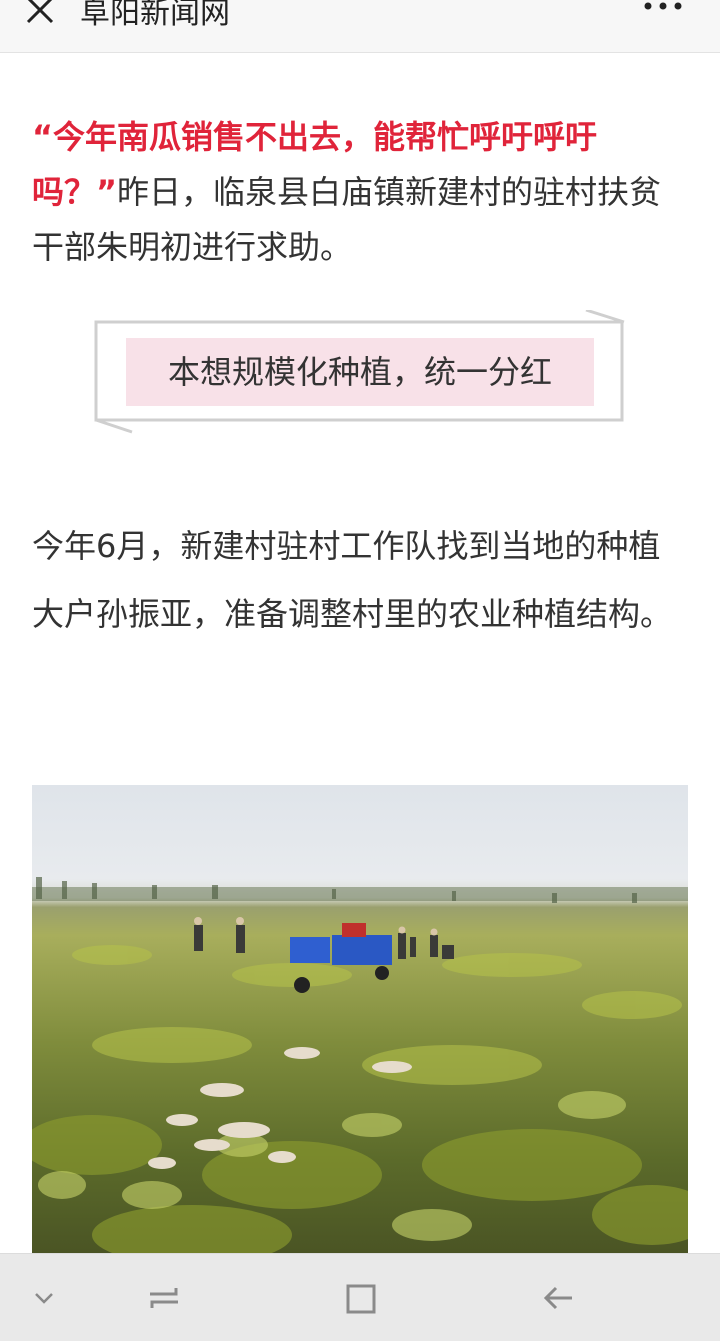 The height and width of the screenshot is (1341, 720). What do you see at coordinates (155, 15) in the screenshot?
I see `page-title: 阜阳新闻网` at bounding box center [155, 15].